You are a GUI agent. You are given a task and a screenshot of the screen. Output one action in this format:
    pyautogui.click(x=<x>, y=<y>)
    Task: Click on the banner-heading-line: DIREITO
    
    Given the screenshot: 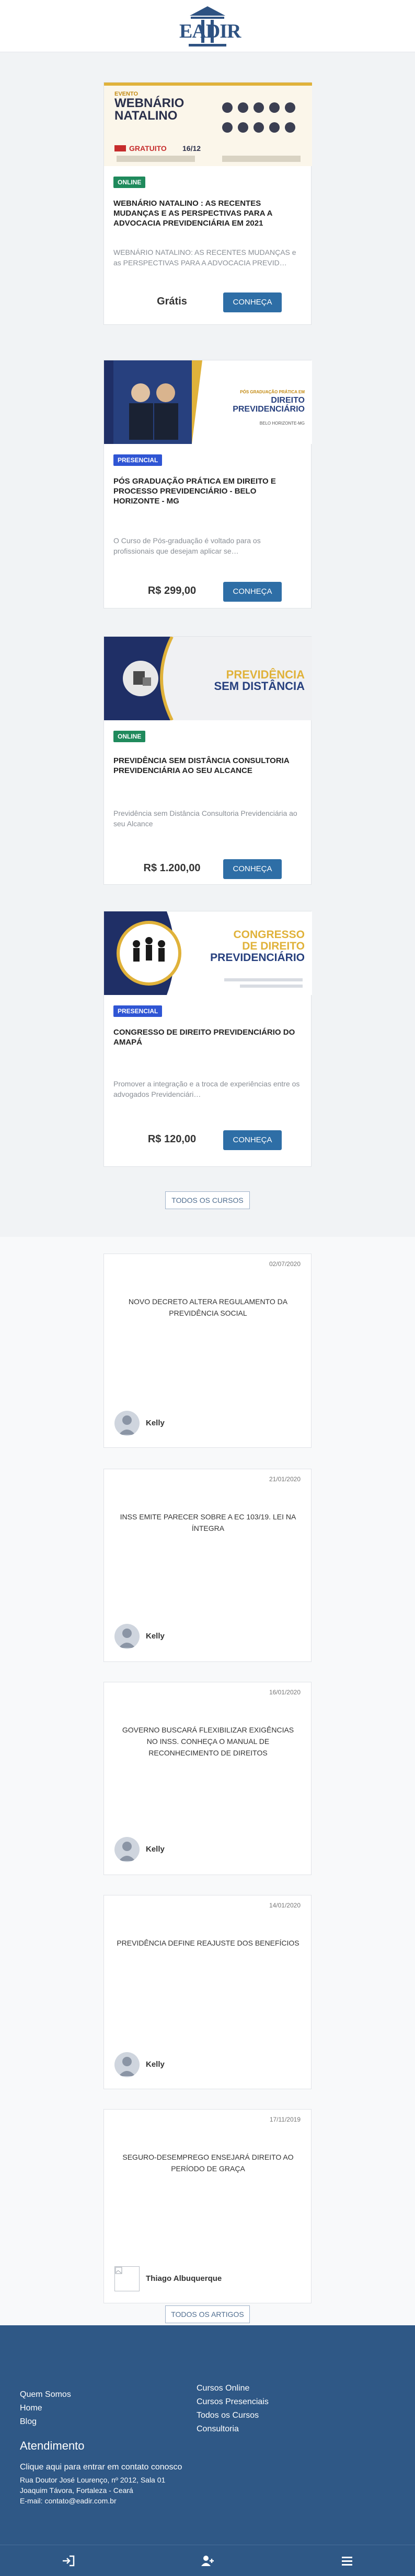 What is the action you would take?
    pyautogui.click(x=288, y=400)
    